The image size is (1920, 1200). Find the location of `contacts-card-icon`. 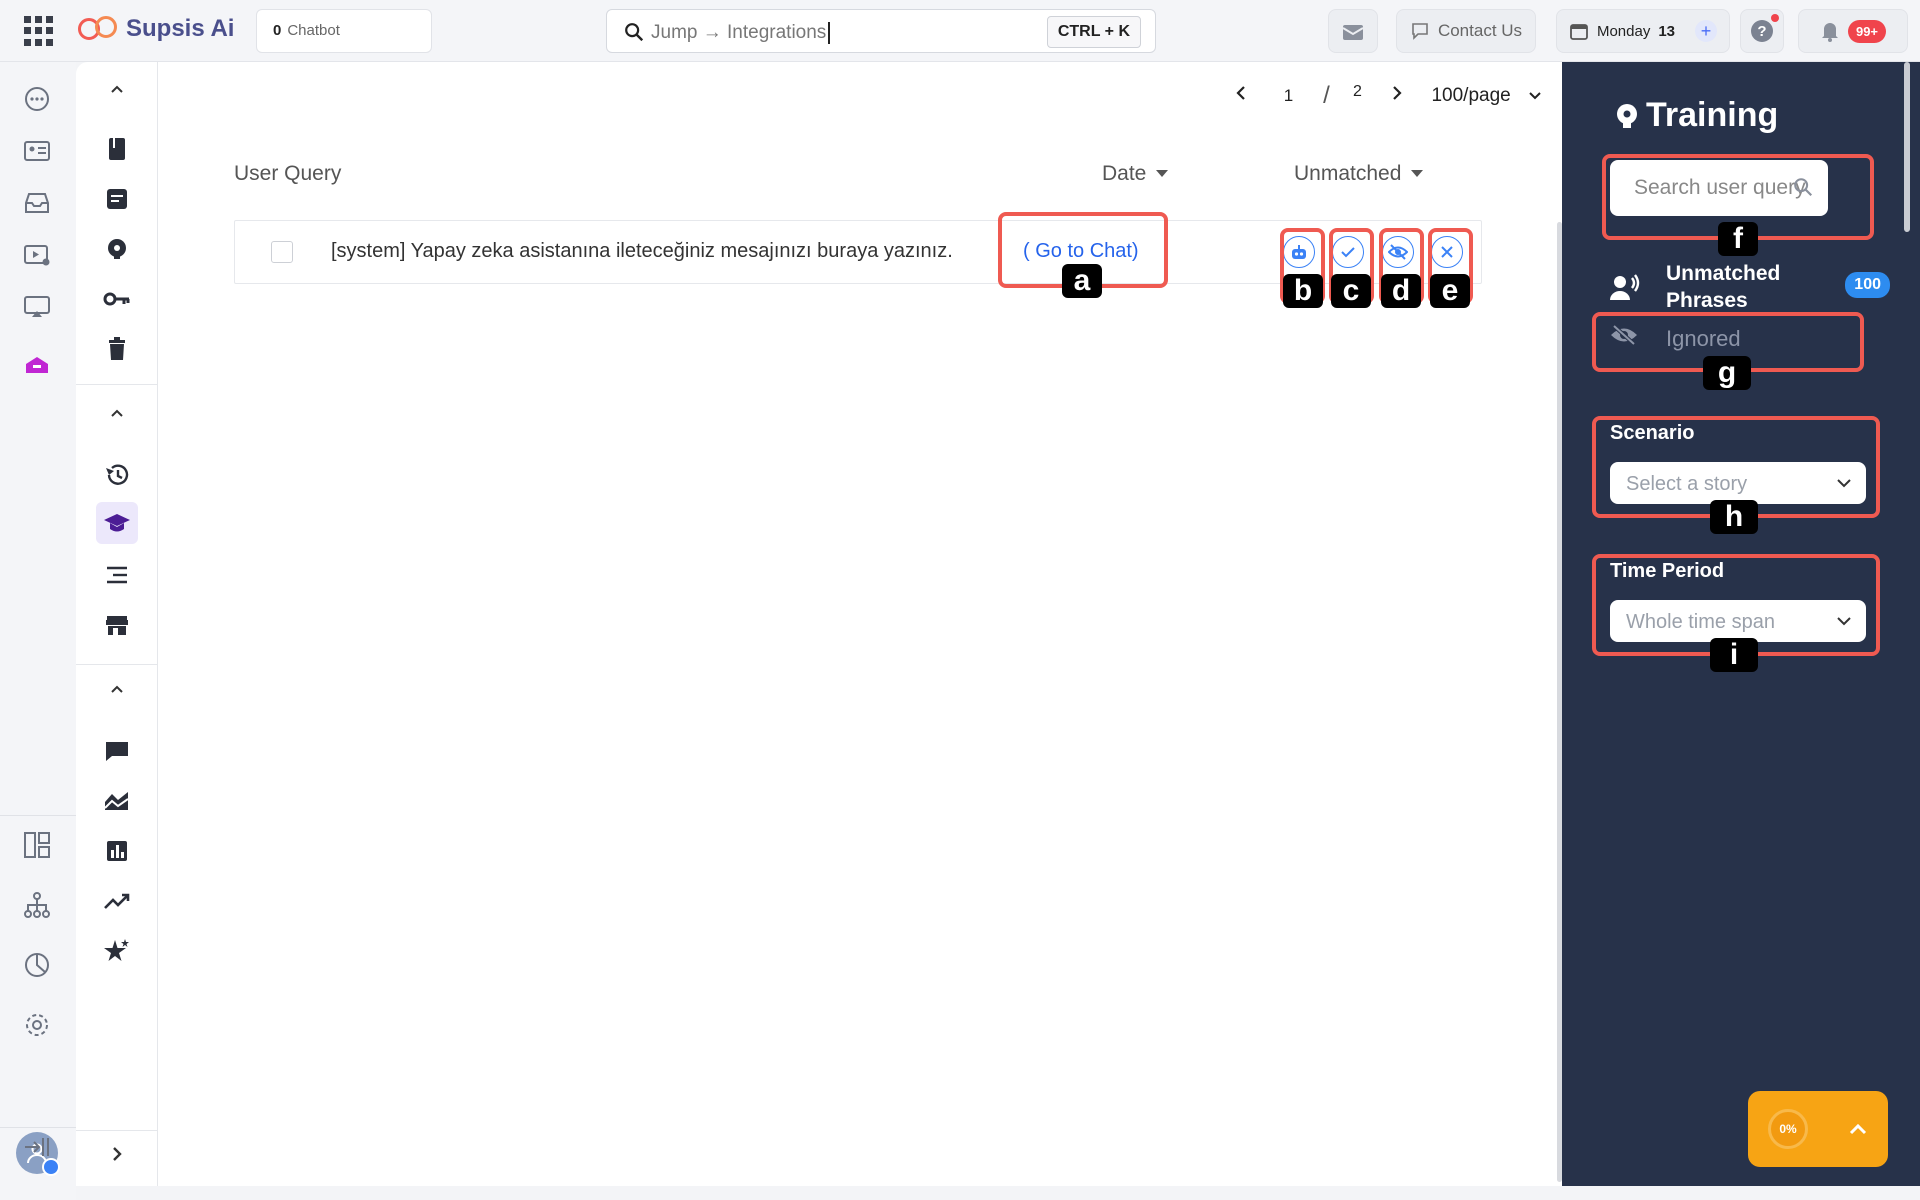

contacts-card-icon is located at coordinates (37, 151).